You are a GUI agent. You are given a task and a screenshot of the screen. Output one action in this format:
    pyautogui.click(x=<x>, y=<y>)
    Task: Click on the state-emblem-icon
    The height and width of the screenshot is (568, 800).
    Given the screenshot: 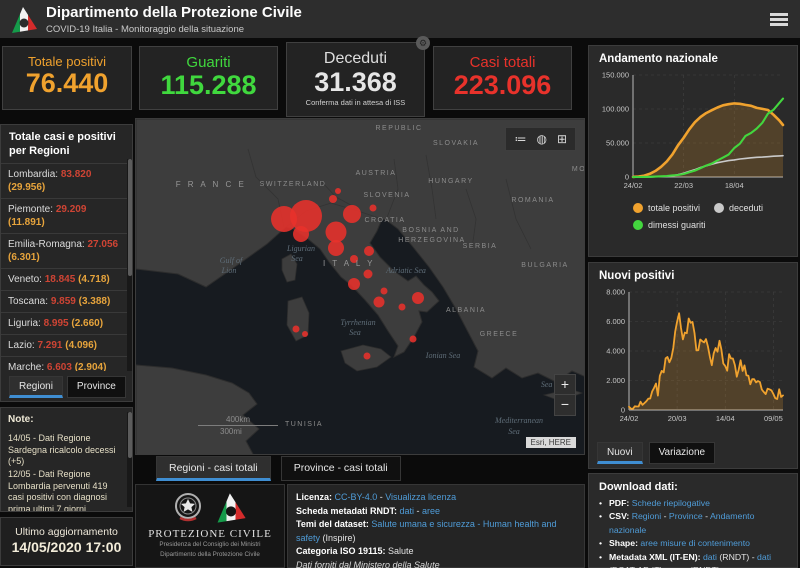 What is the action you would take?
    pyautogui.click(x=188, y=507)
    